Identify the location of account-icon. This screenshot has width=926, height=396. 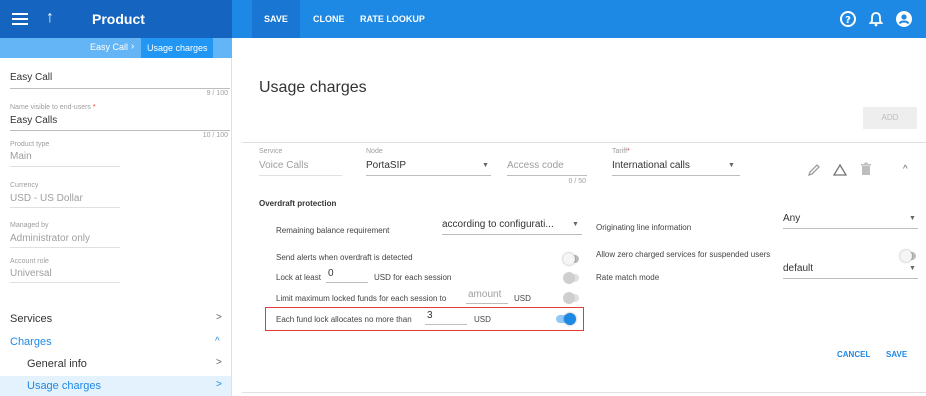
(904, 19).